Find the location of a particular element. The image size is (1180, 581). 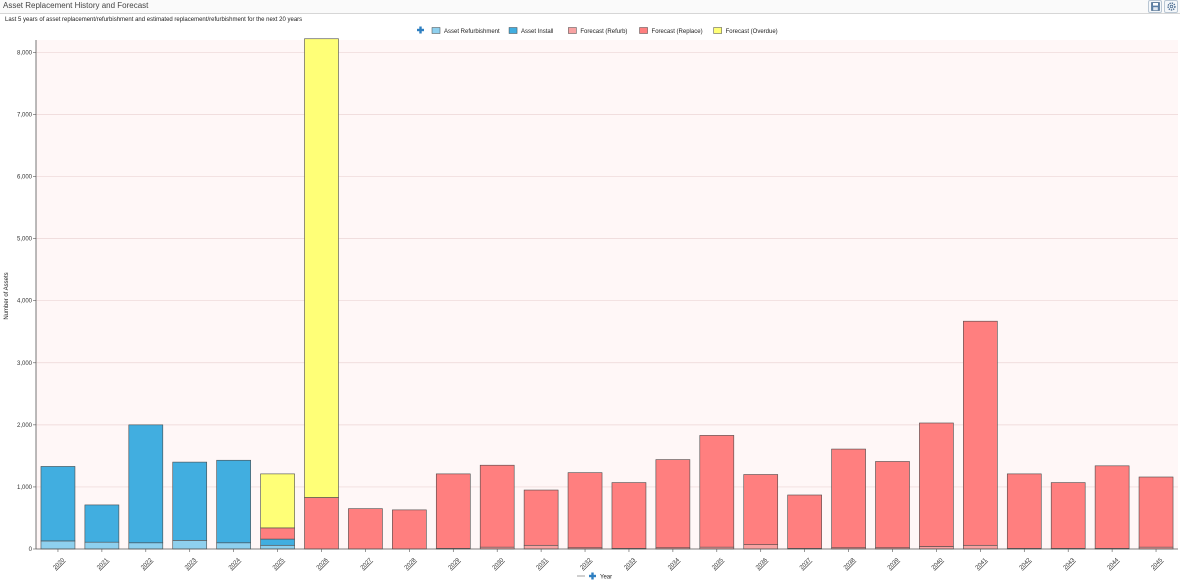

x-tick-label: 2043 is located at coordinates (1070, 564).